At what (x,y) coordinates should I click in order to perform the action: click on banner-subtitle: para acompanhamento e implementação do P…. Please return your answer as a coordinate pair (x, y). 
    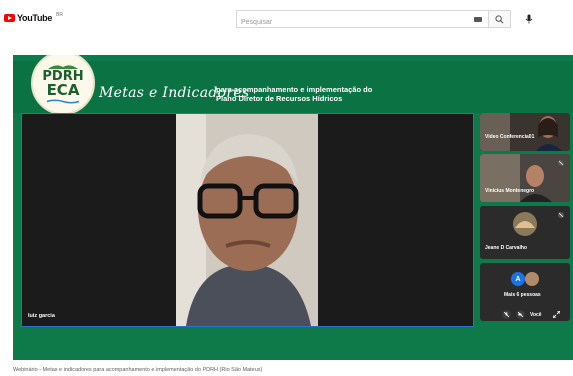
    Looking at the image, I should click on (294, 94).